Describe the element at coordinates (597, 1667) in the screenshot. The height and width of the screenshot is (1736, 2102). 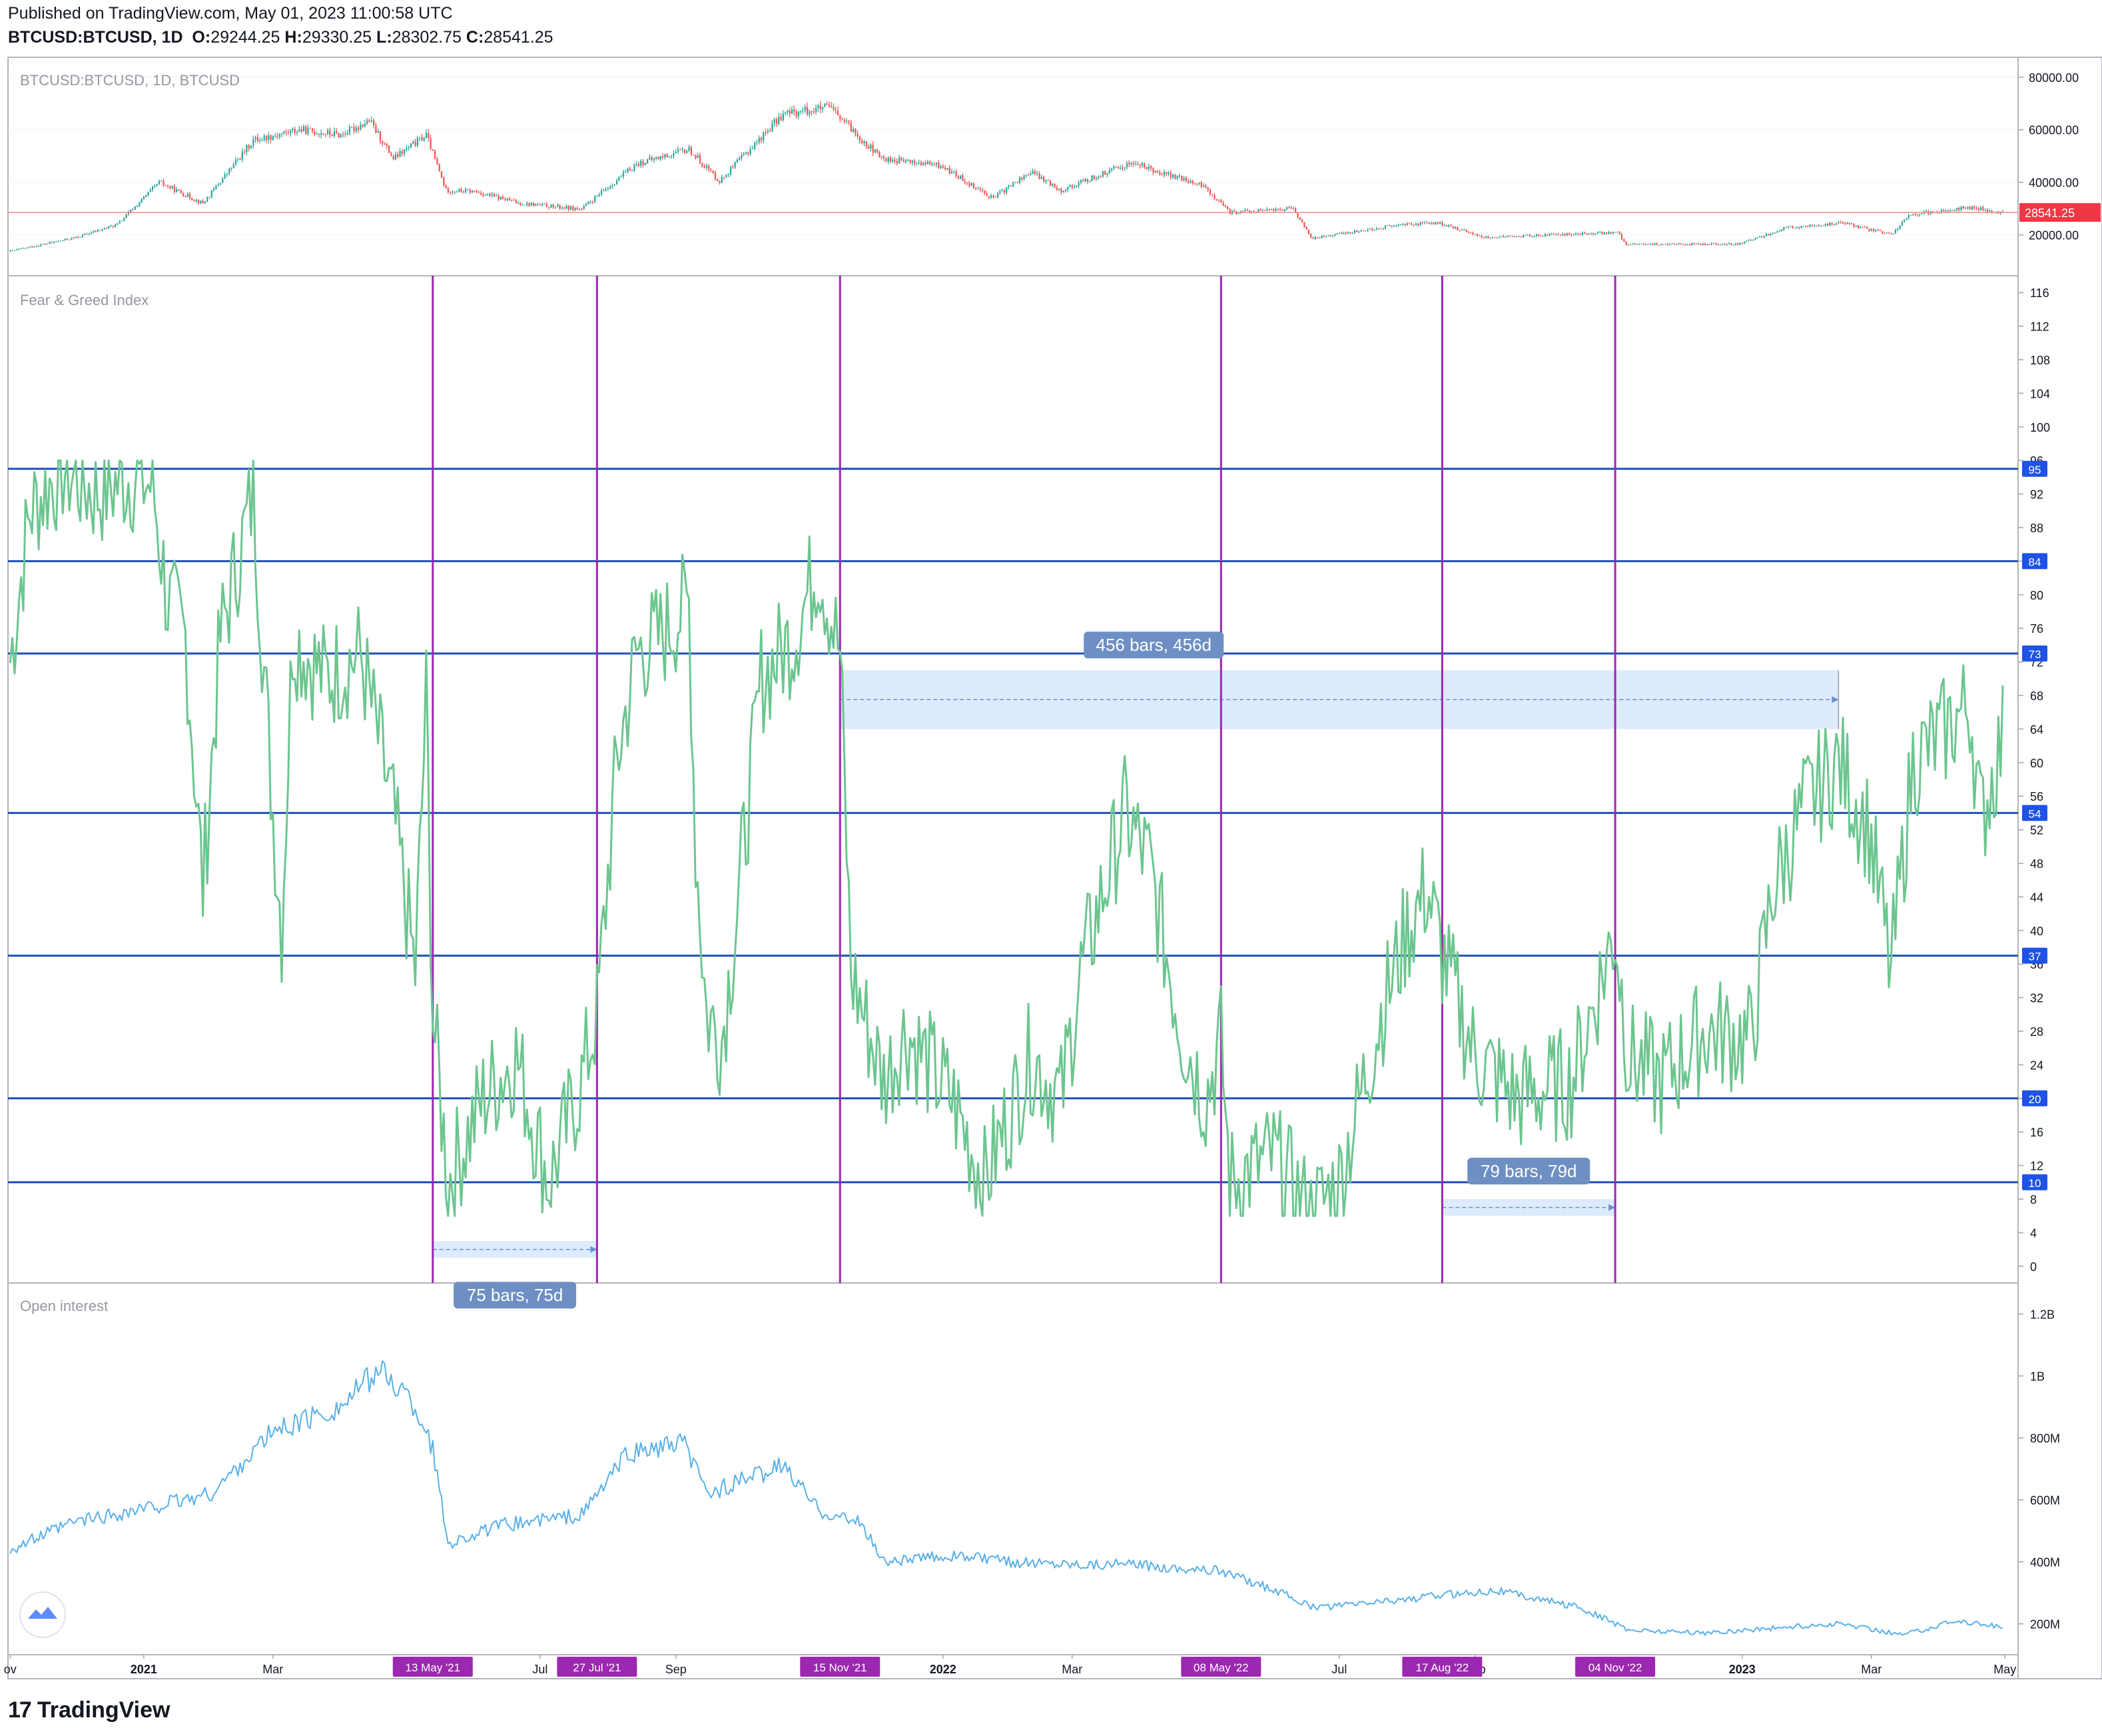
I see `highlight-date-label: 27 Jul '21` at that location.